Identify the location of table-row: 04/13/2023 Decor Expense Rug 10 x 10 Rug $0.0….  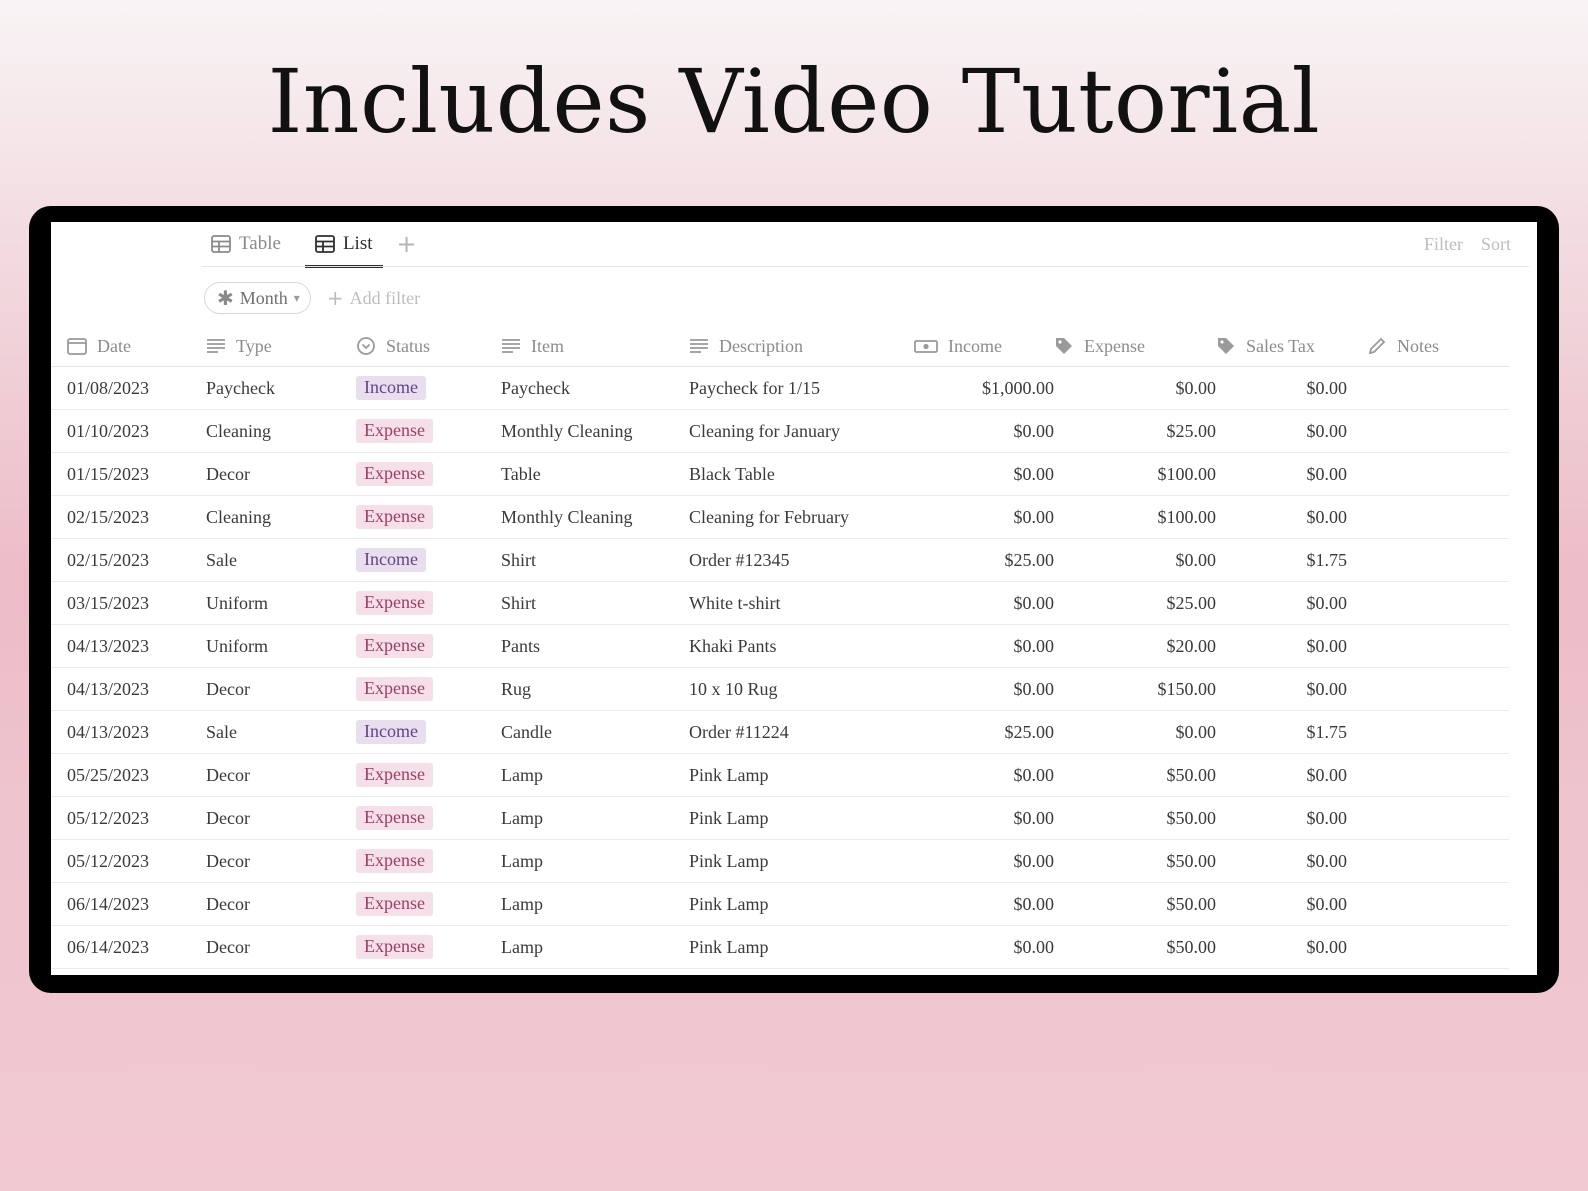
(780, 689).